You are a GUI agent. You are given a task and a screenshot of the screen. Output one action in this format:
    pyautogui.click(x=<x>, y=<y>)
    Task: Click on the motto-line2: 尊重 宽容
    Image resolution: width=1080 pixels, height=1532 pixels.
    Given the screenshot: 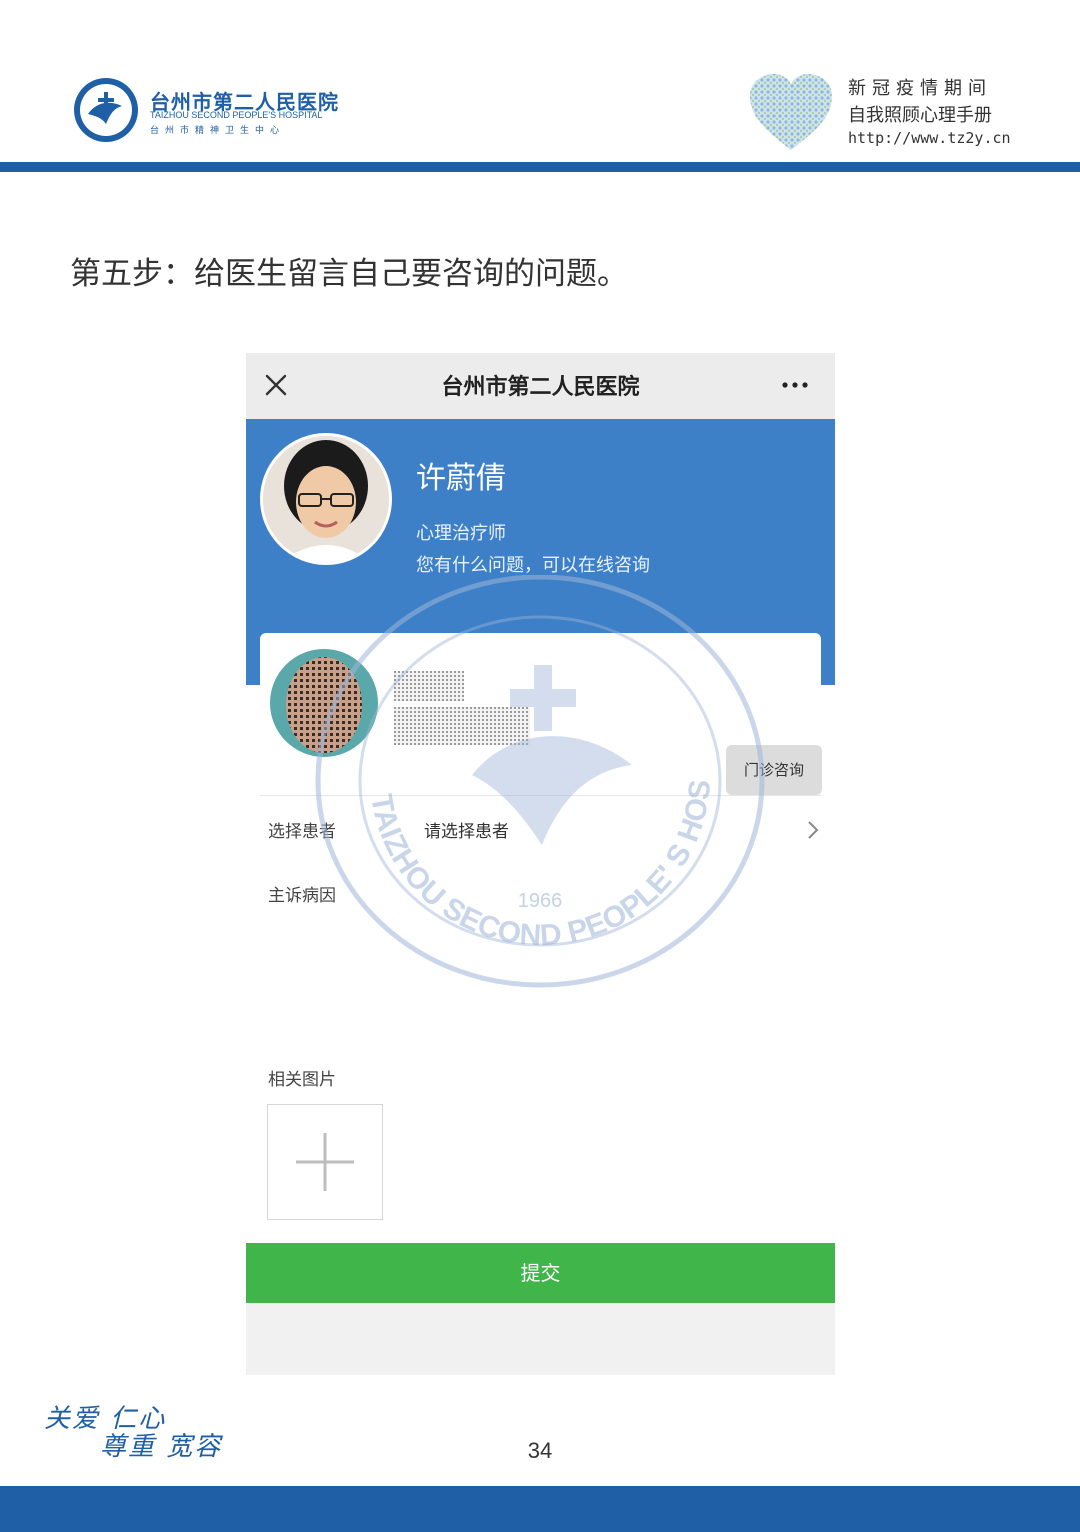 What is the action you would take?
    pyautogui.click(x=161, y=1447)
    